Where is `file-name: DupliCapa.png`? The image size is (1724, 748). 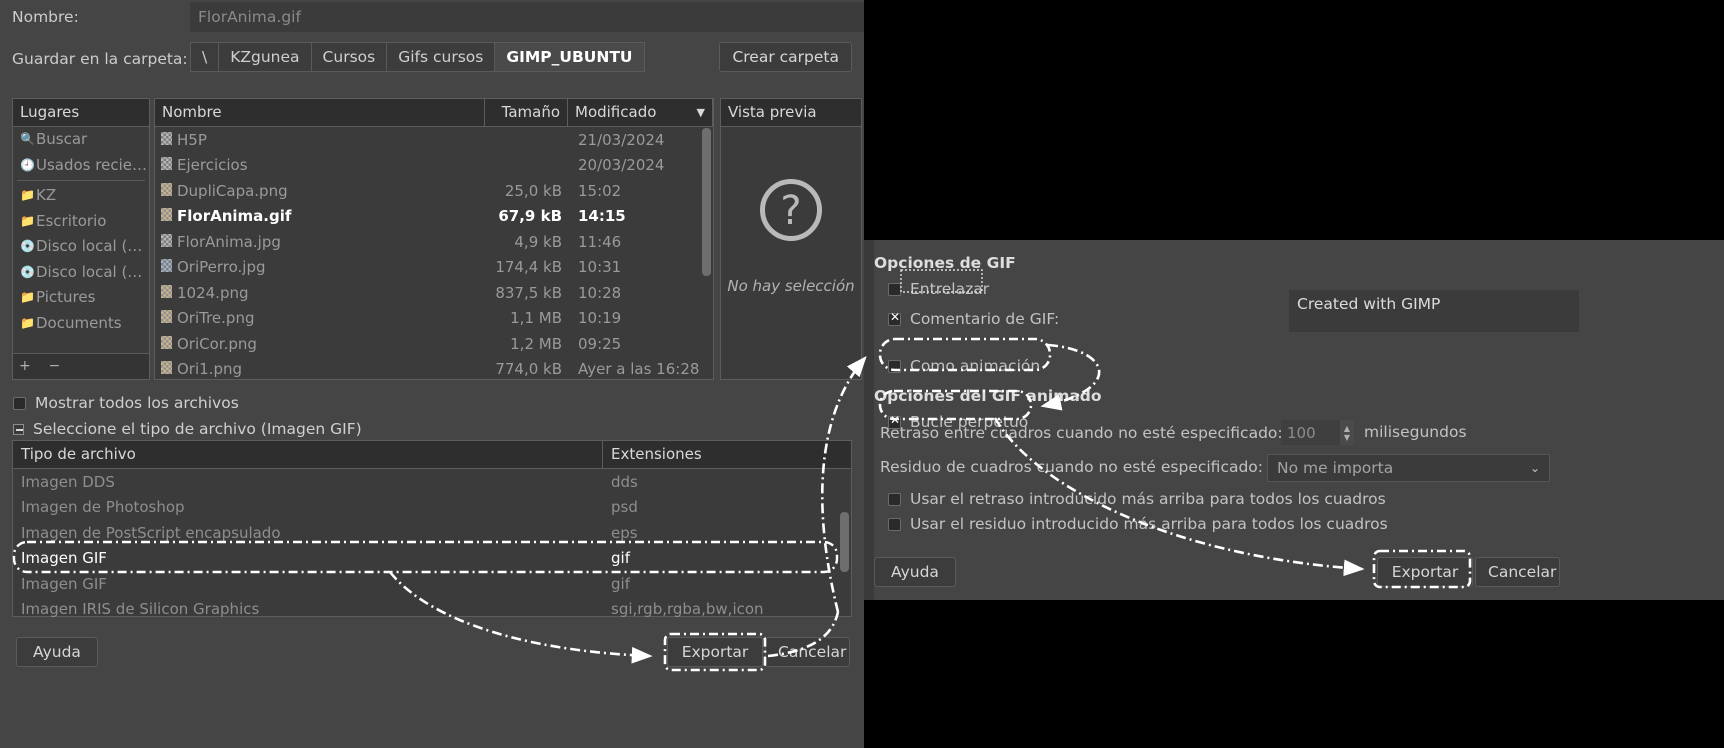 file-name: DupliCapa.png is located at coordinates (232, 190).